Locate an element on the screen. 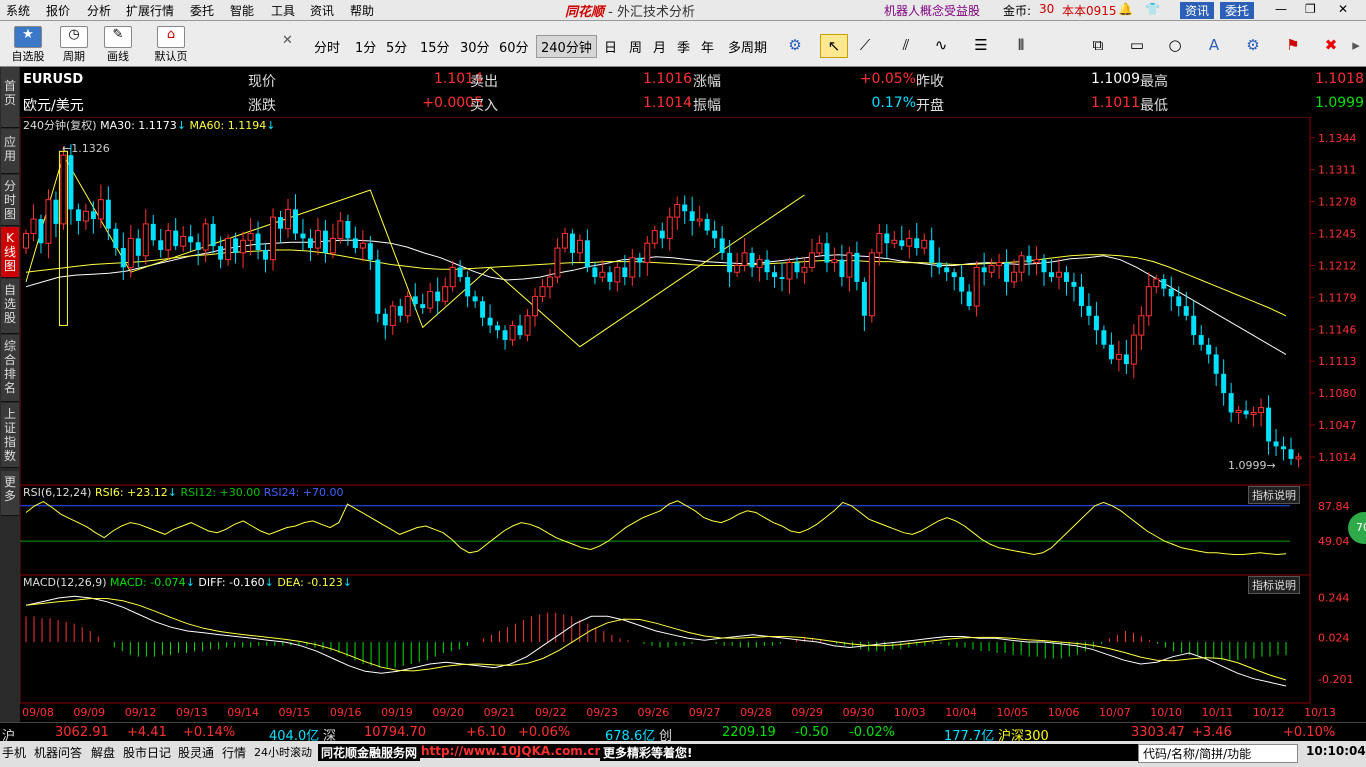 This screenshot has width=1366, height=767. menu-help: 帮助 is located at coordinates (362, 10).